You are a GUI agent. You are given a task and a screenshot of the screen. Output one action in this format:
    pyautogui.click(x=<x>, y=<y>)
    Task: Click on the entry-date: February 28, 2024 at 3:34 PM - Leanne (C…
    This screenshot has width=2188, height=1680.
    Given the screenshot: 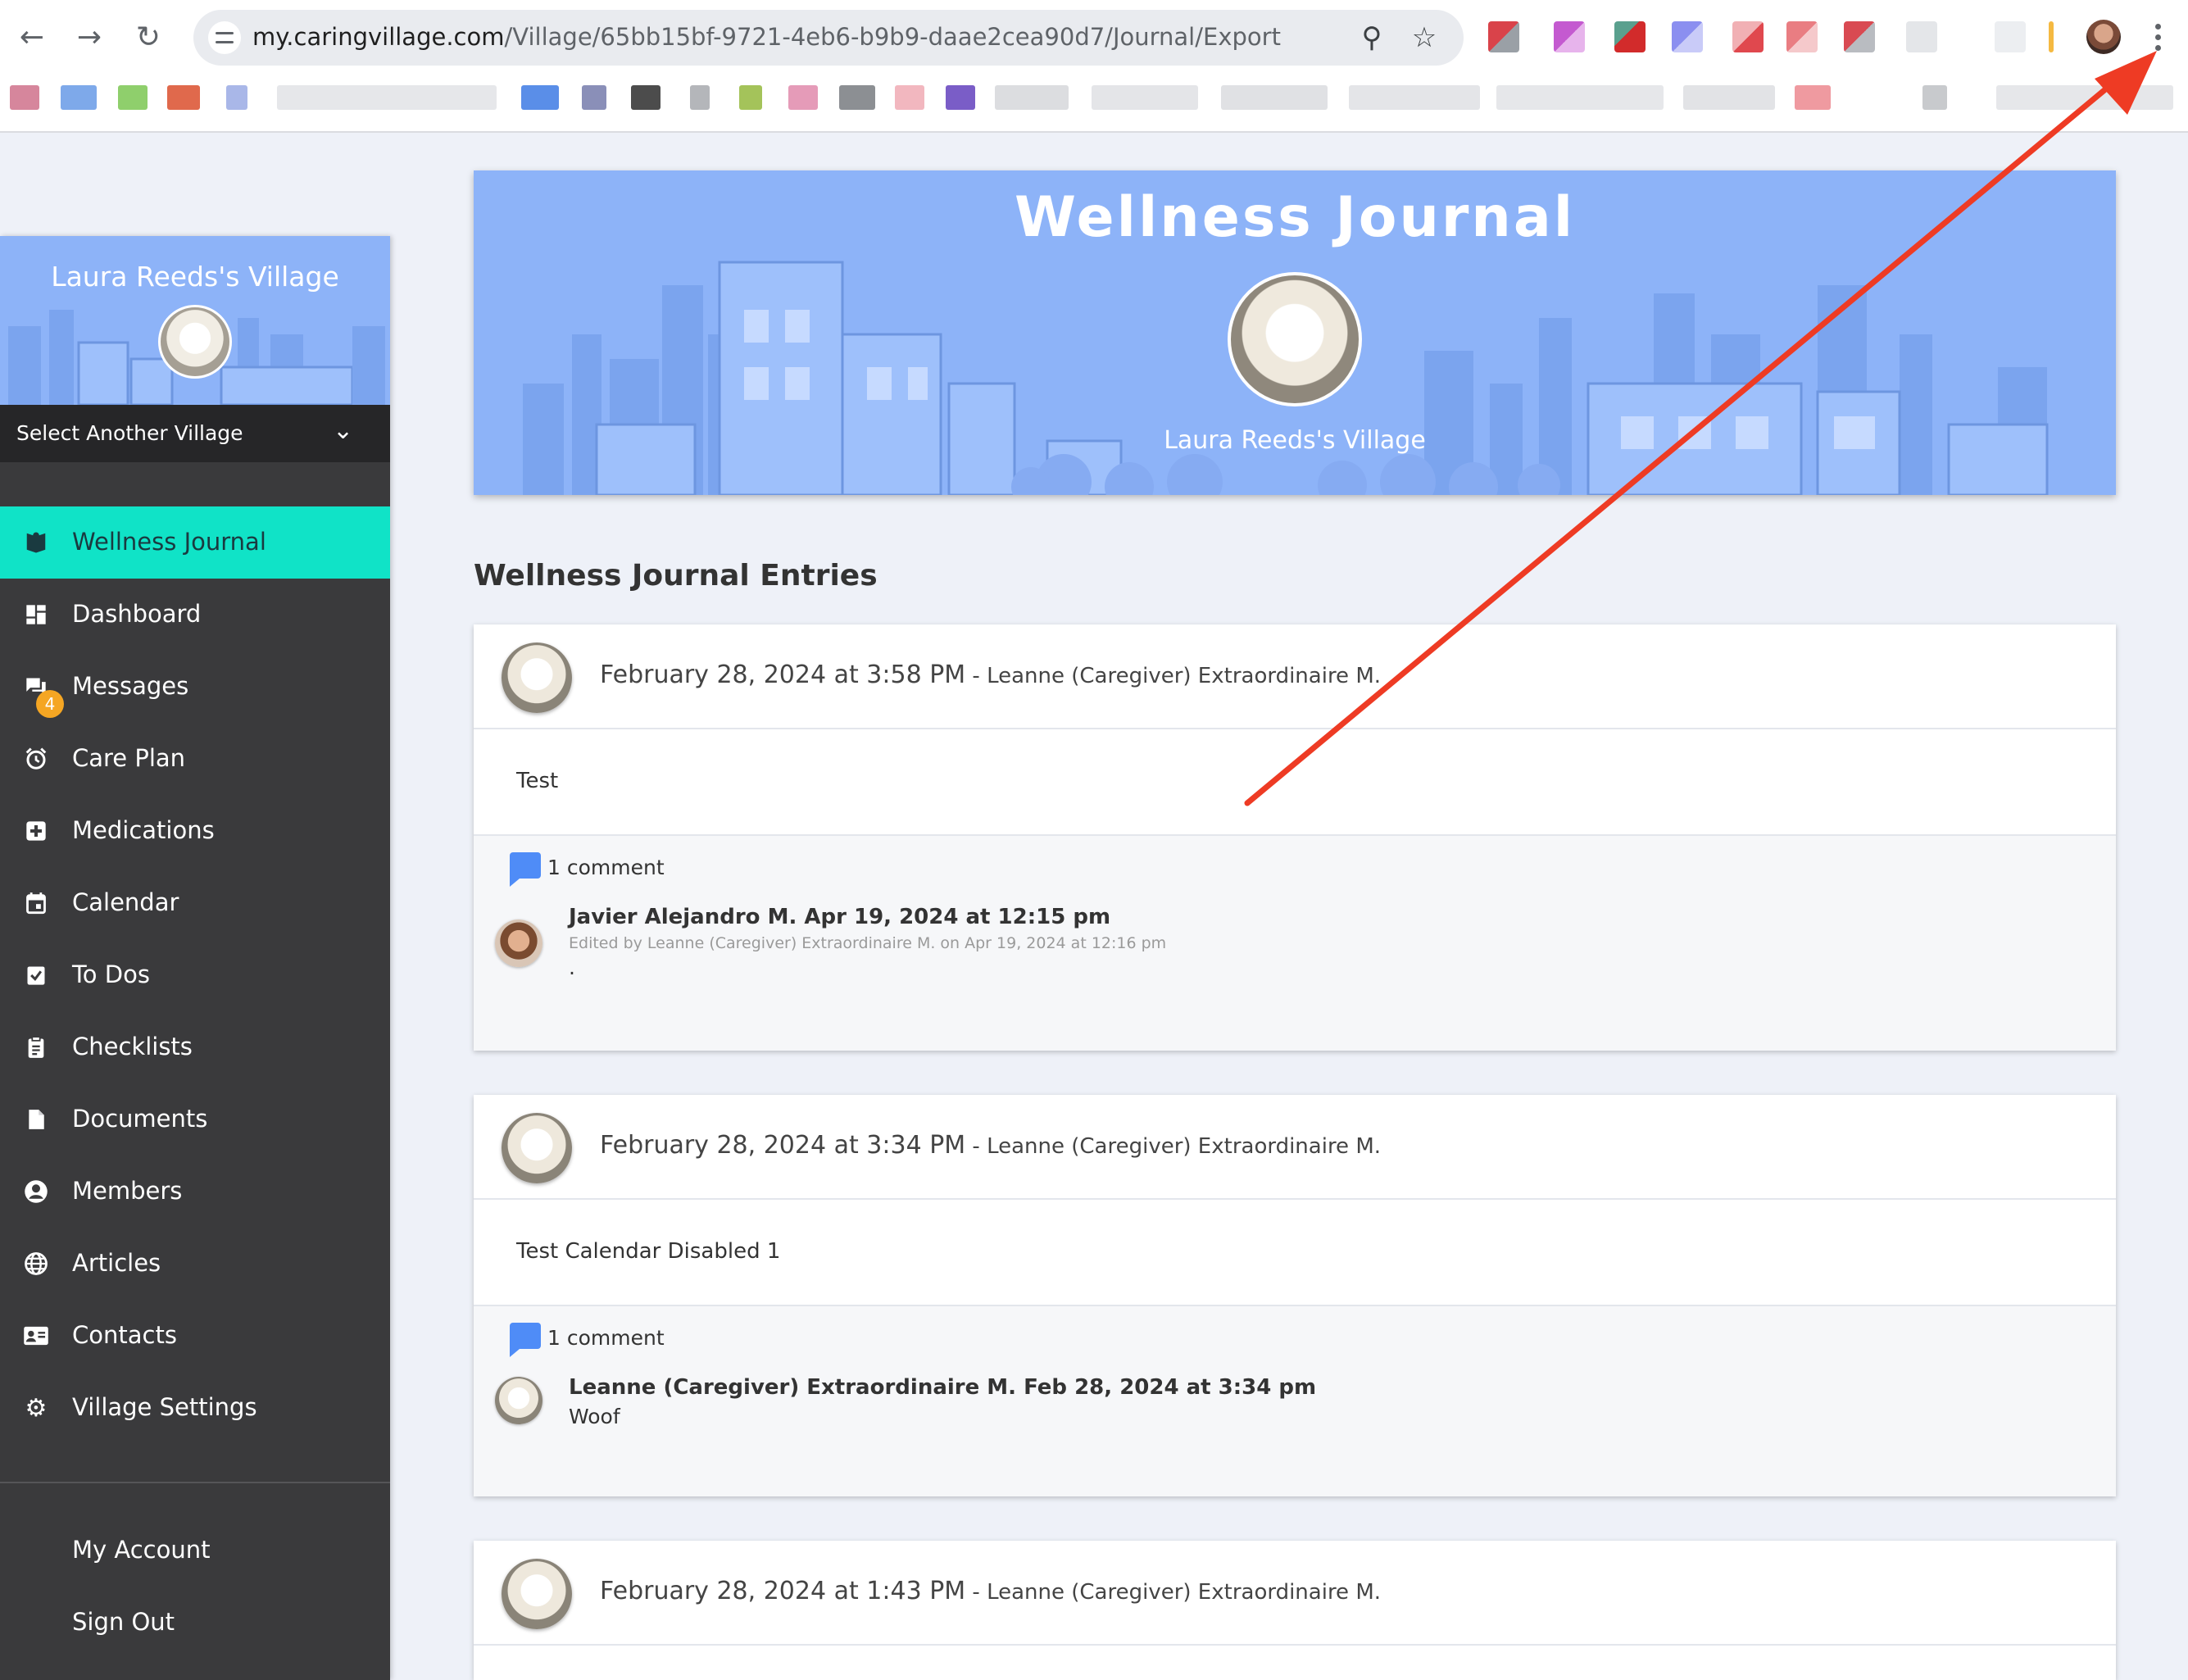 What is the action you would take?
    pyautogui.click(x=990, y=1145)
    